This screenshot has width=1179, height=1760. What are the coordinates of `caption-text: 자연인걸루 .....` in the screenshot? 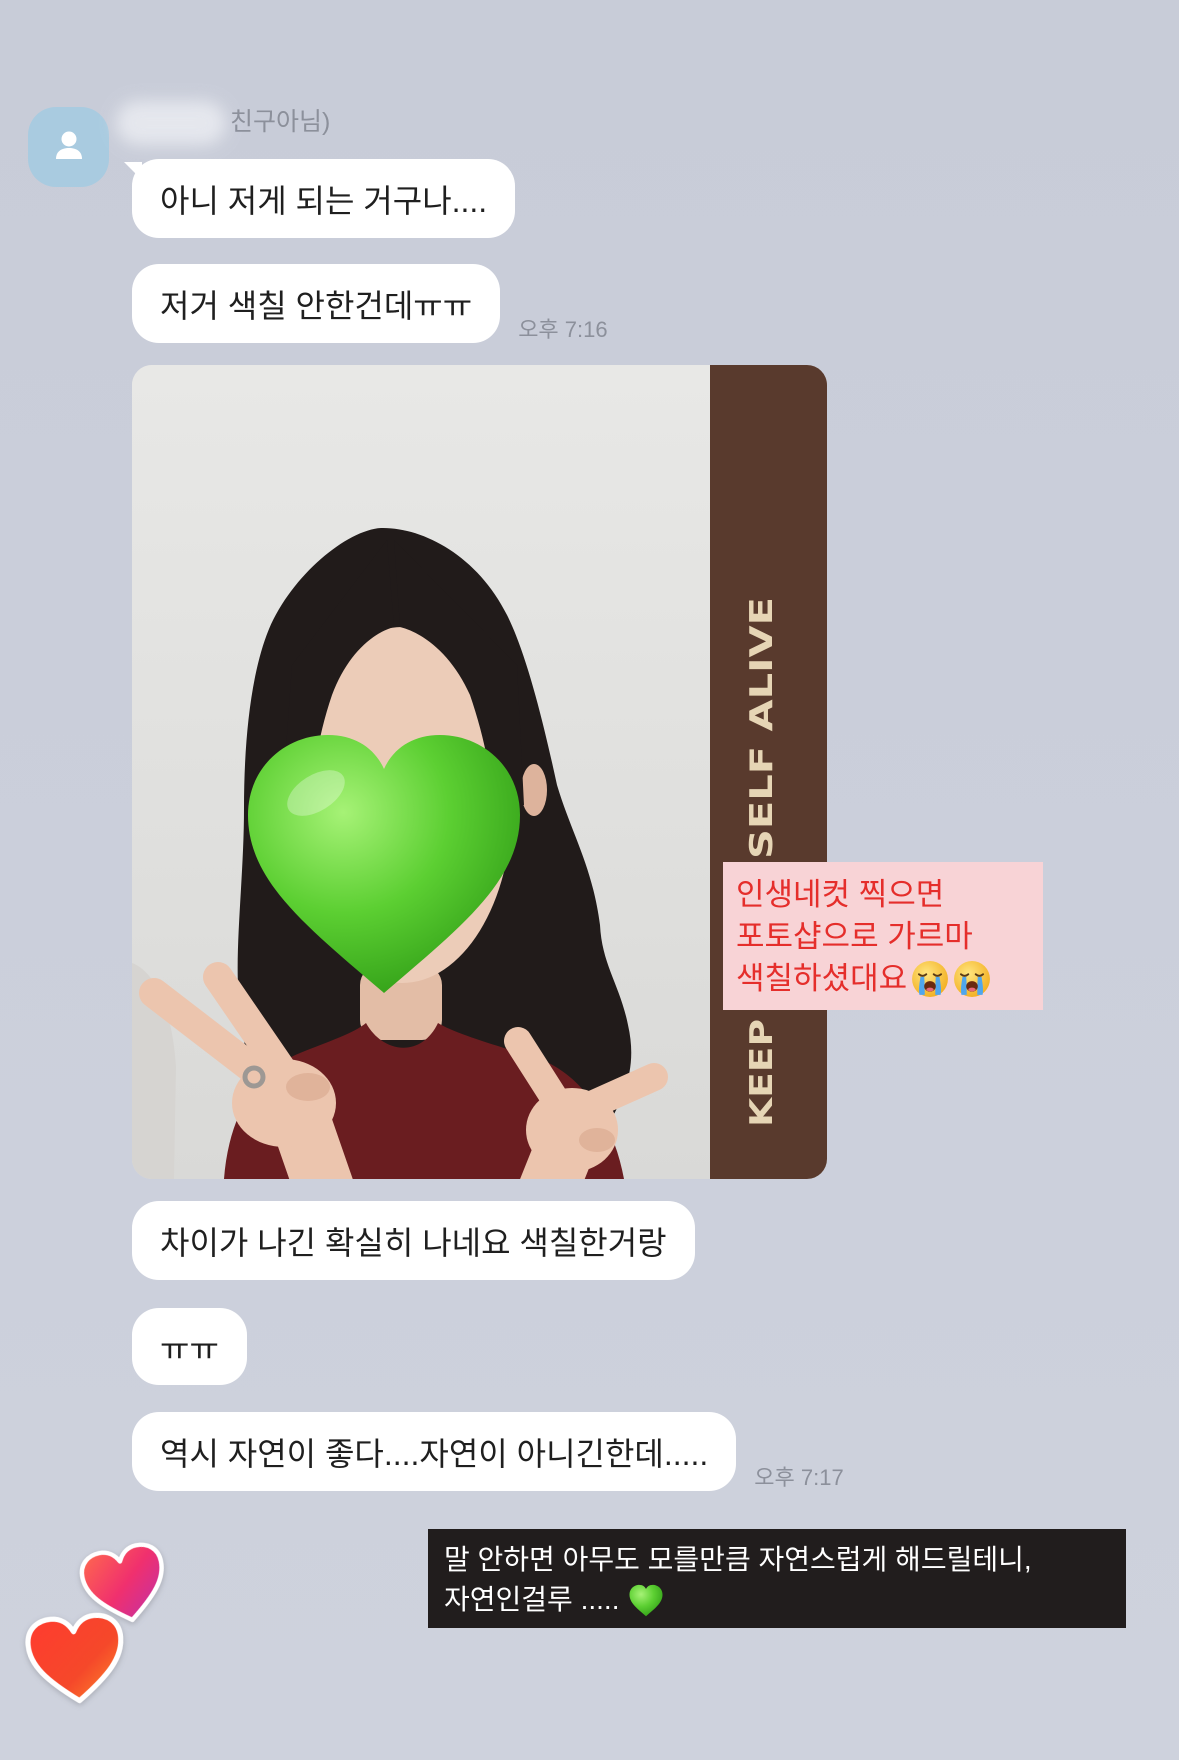 It's located at (532, 1599).